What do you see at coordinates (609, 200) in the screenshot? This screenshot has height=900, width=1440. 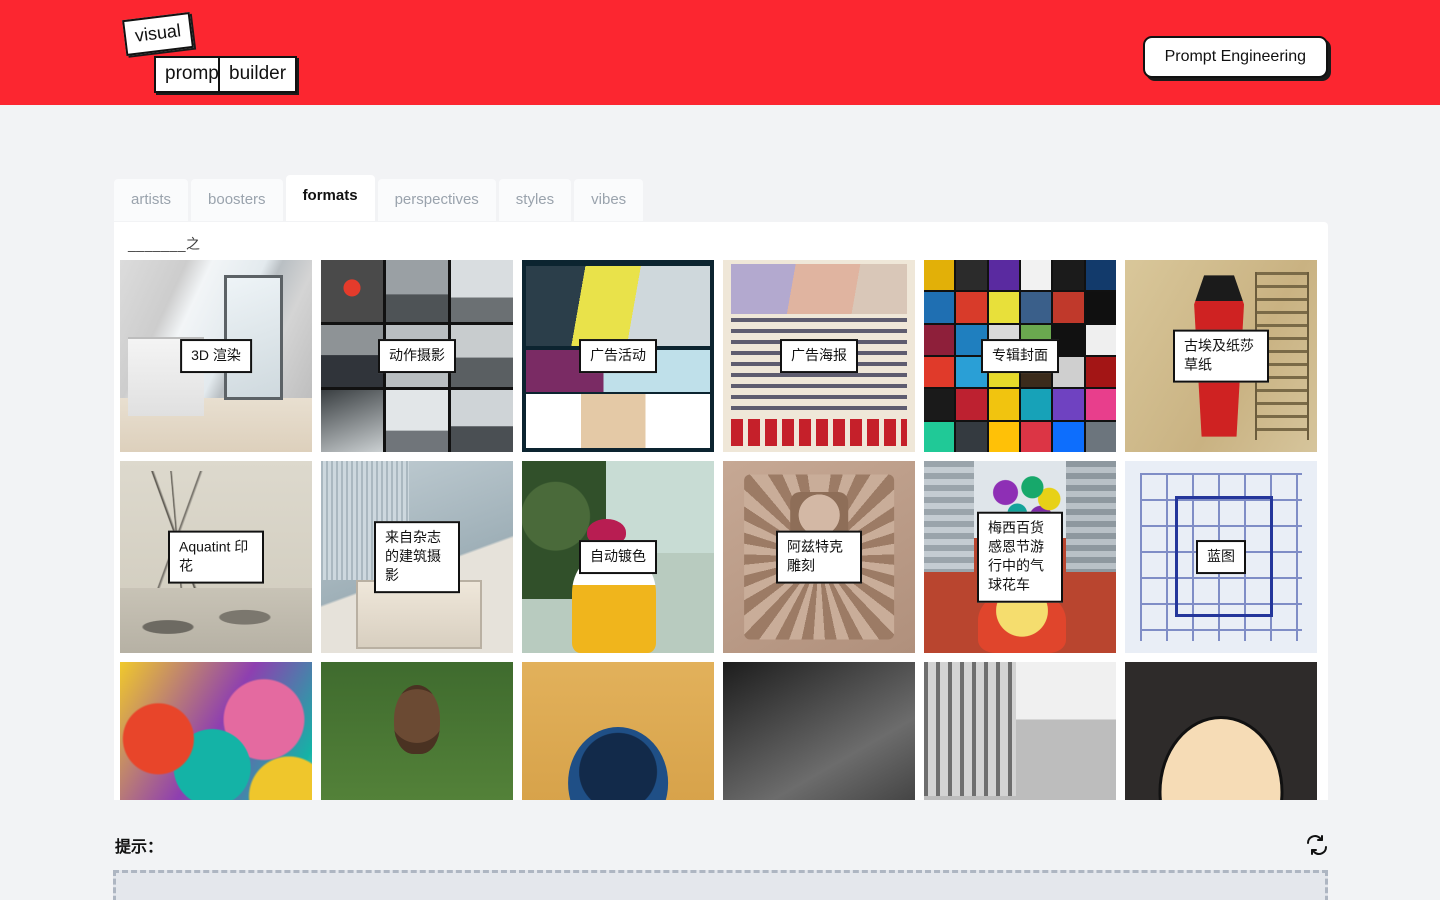 I see `tab-vibes: vibes` at bounding box center [609, 200].